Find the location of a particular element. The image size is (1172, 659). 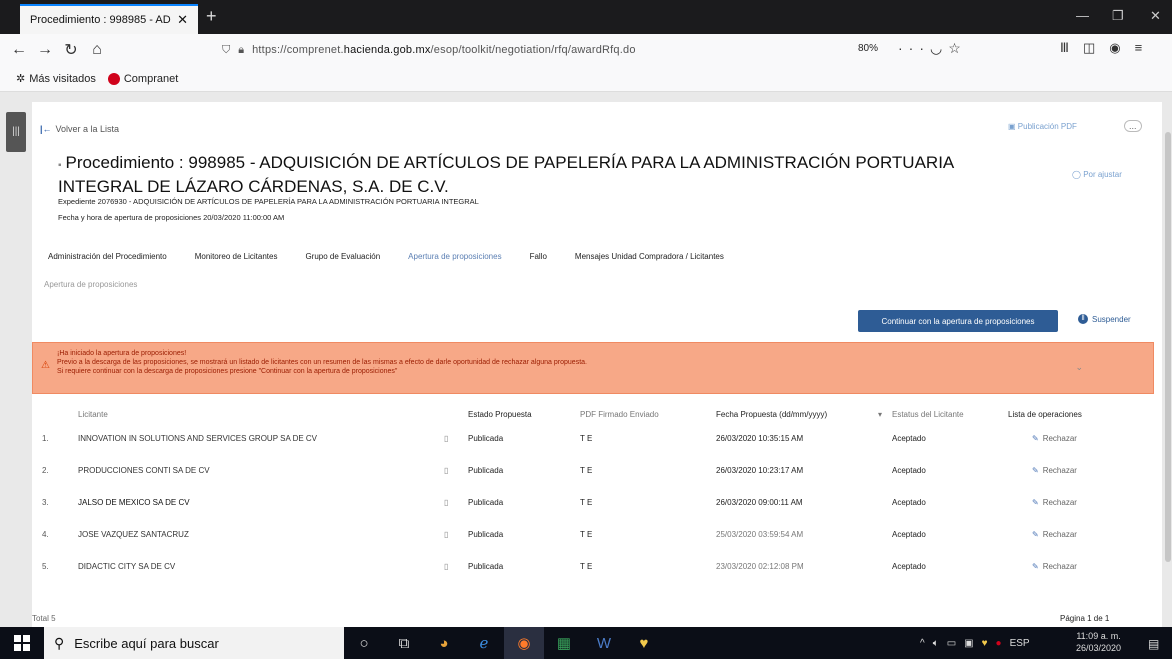

window-close-icon: ✕ is located at coordinates (1155, 16).